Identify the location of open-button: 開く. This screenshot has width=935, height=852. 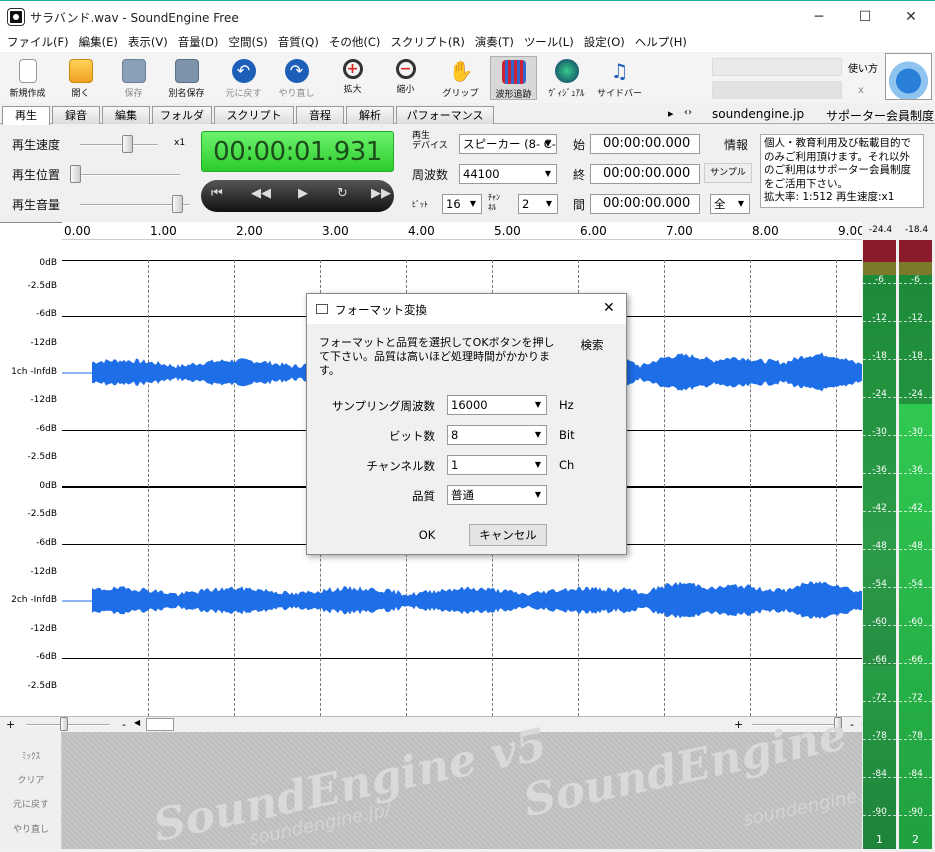
(80, 78).